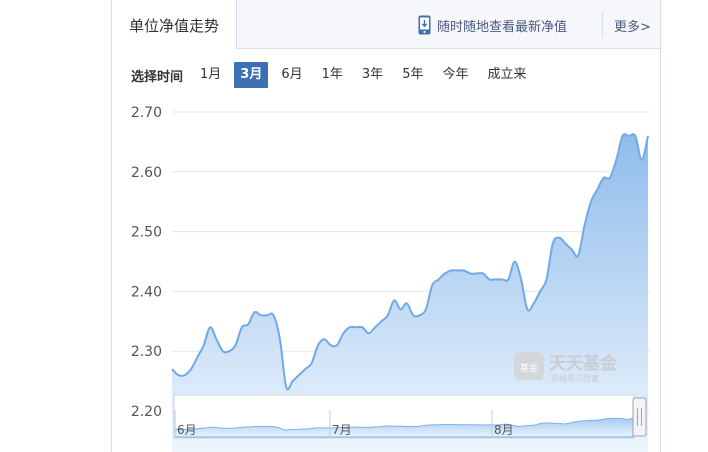  I want to click on y-tick-label: 2.40, so click(146, 292).